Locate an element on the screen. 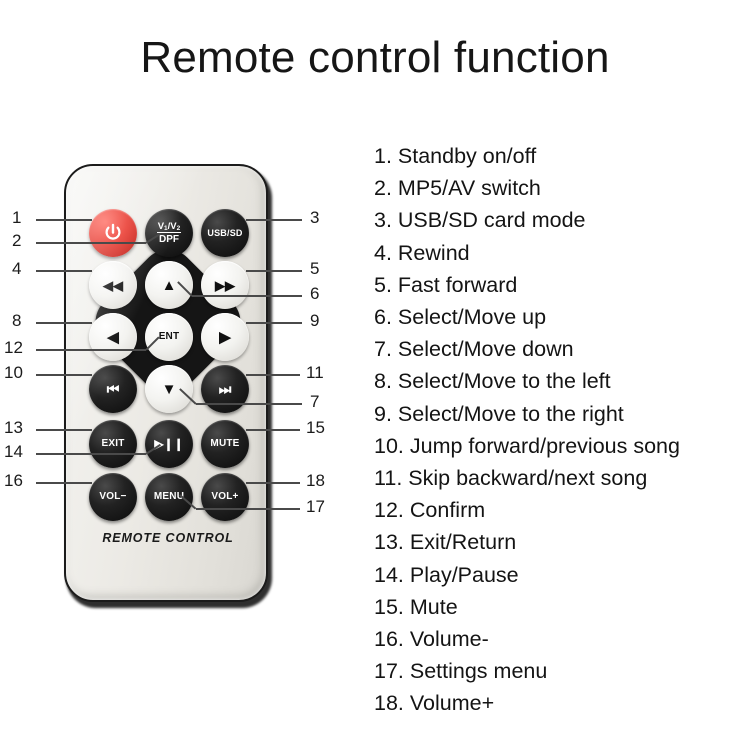  arrow-down-icon: ▼ is located at coordinates (169, 389).